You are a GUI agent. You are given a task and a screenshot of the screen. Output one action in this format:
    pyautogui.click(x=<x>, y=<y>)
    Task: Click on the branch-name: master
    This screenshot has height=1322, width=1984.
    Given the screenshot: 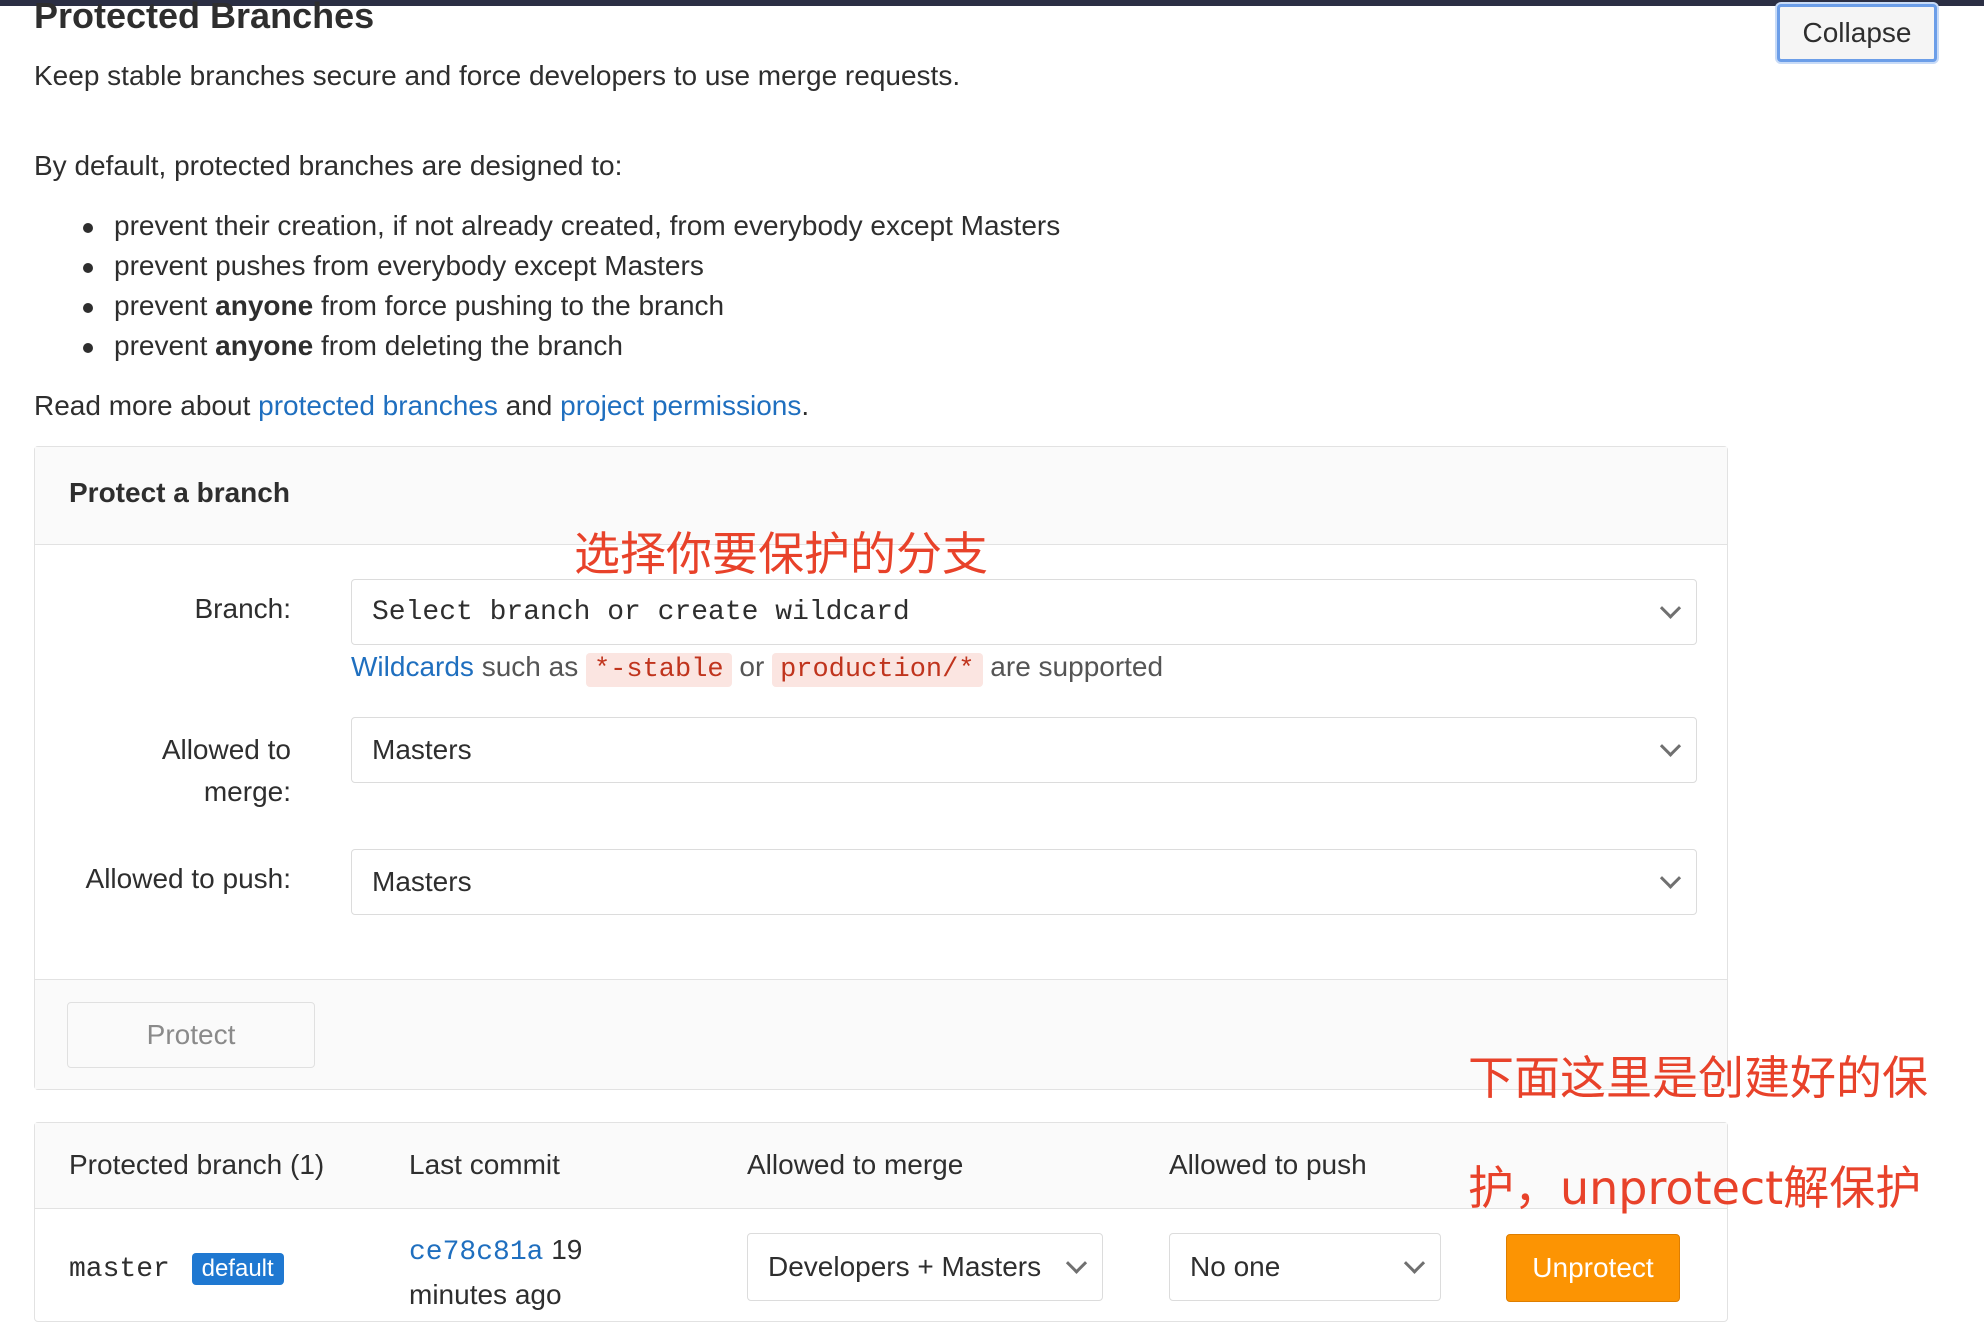 What is the action you would take?
    pyautogui.click(x=119, y=1269)
    